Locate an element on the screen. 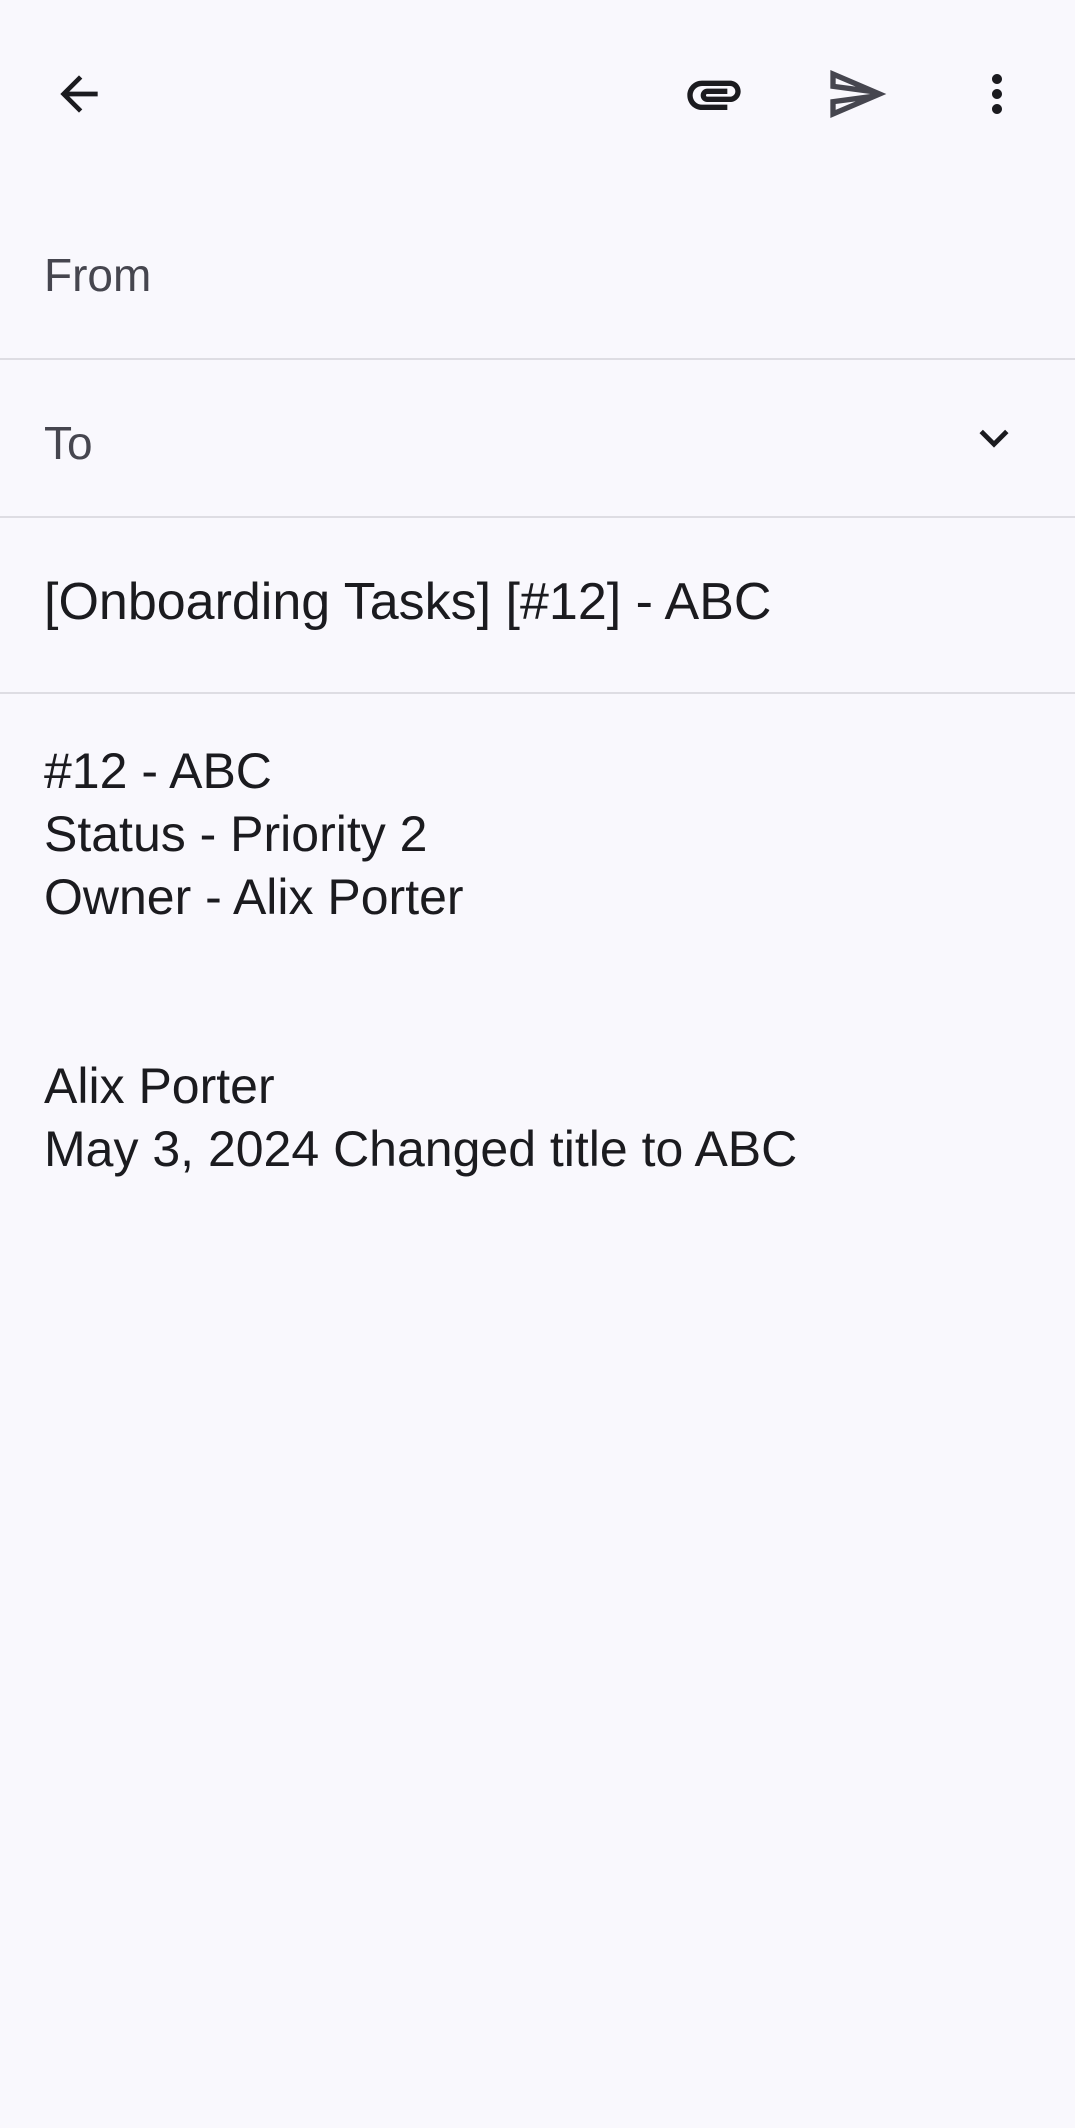 Image resolution: width=1075 pixels, height=2128 pixels. back-button is located at coordinates (79, 94).